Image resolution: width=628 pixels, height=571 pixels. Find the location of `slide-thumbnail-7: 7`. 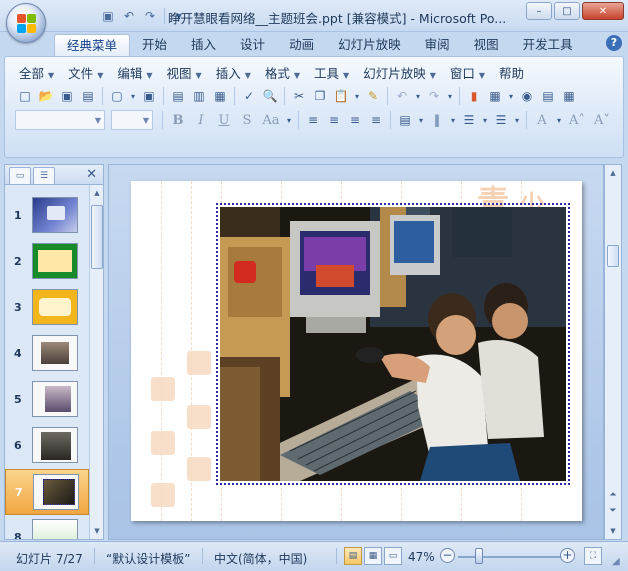

slide-thumbnail-7: 7 is located at coordinates (47, 492).